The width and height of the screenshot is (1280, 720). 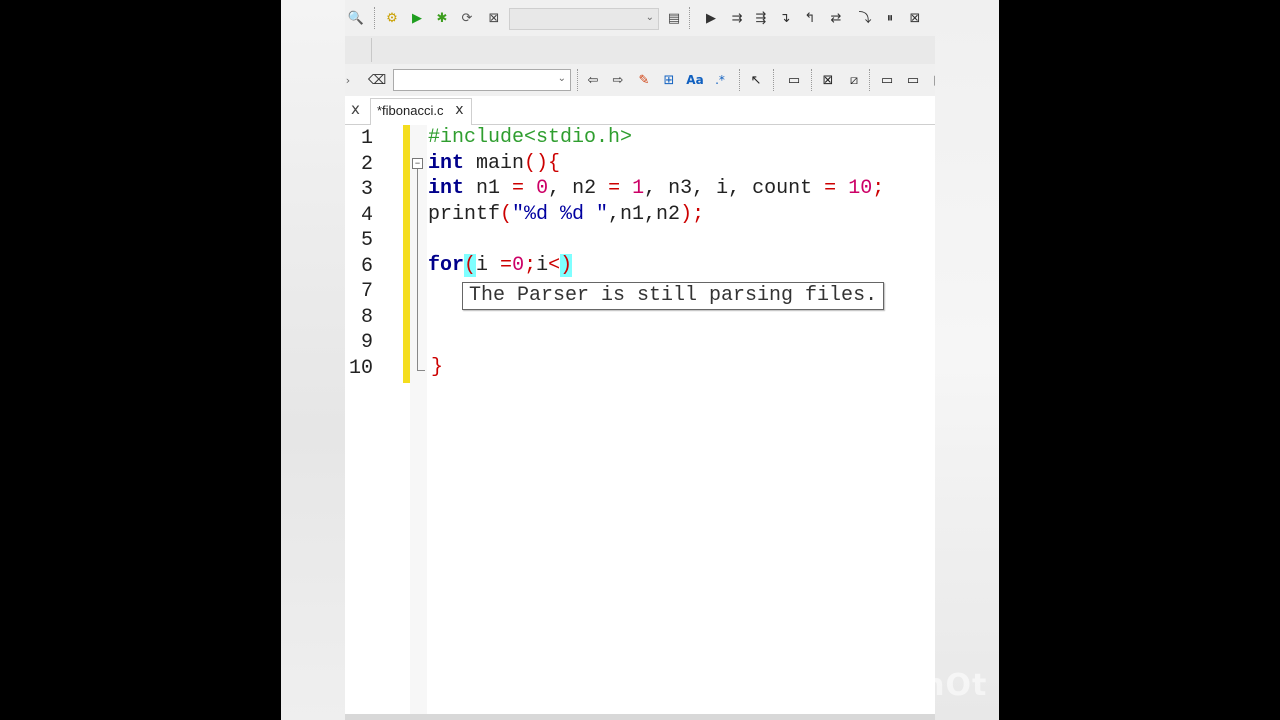 I want to click on highlight-icon: ✎, so click(x=644, y=80).